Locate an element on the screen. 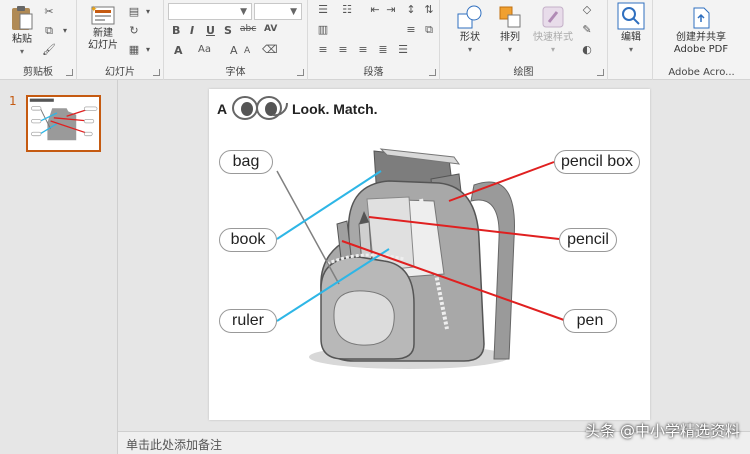  clipboard-group-label: 剪贴板 is located at coordinates (38, 72).